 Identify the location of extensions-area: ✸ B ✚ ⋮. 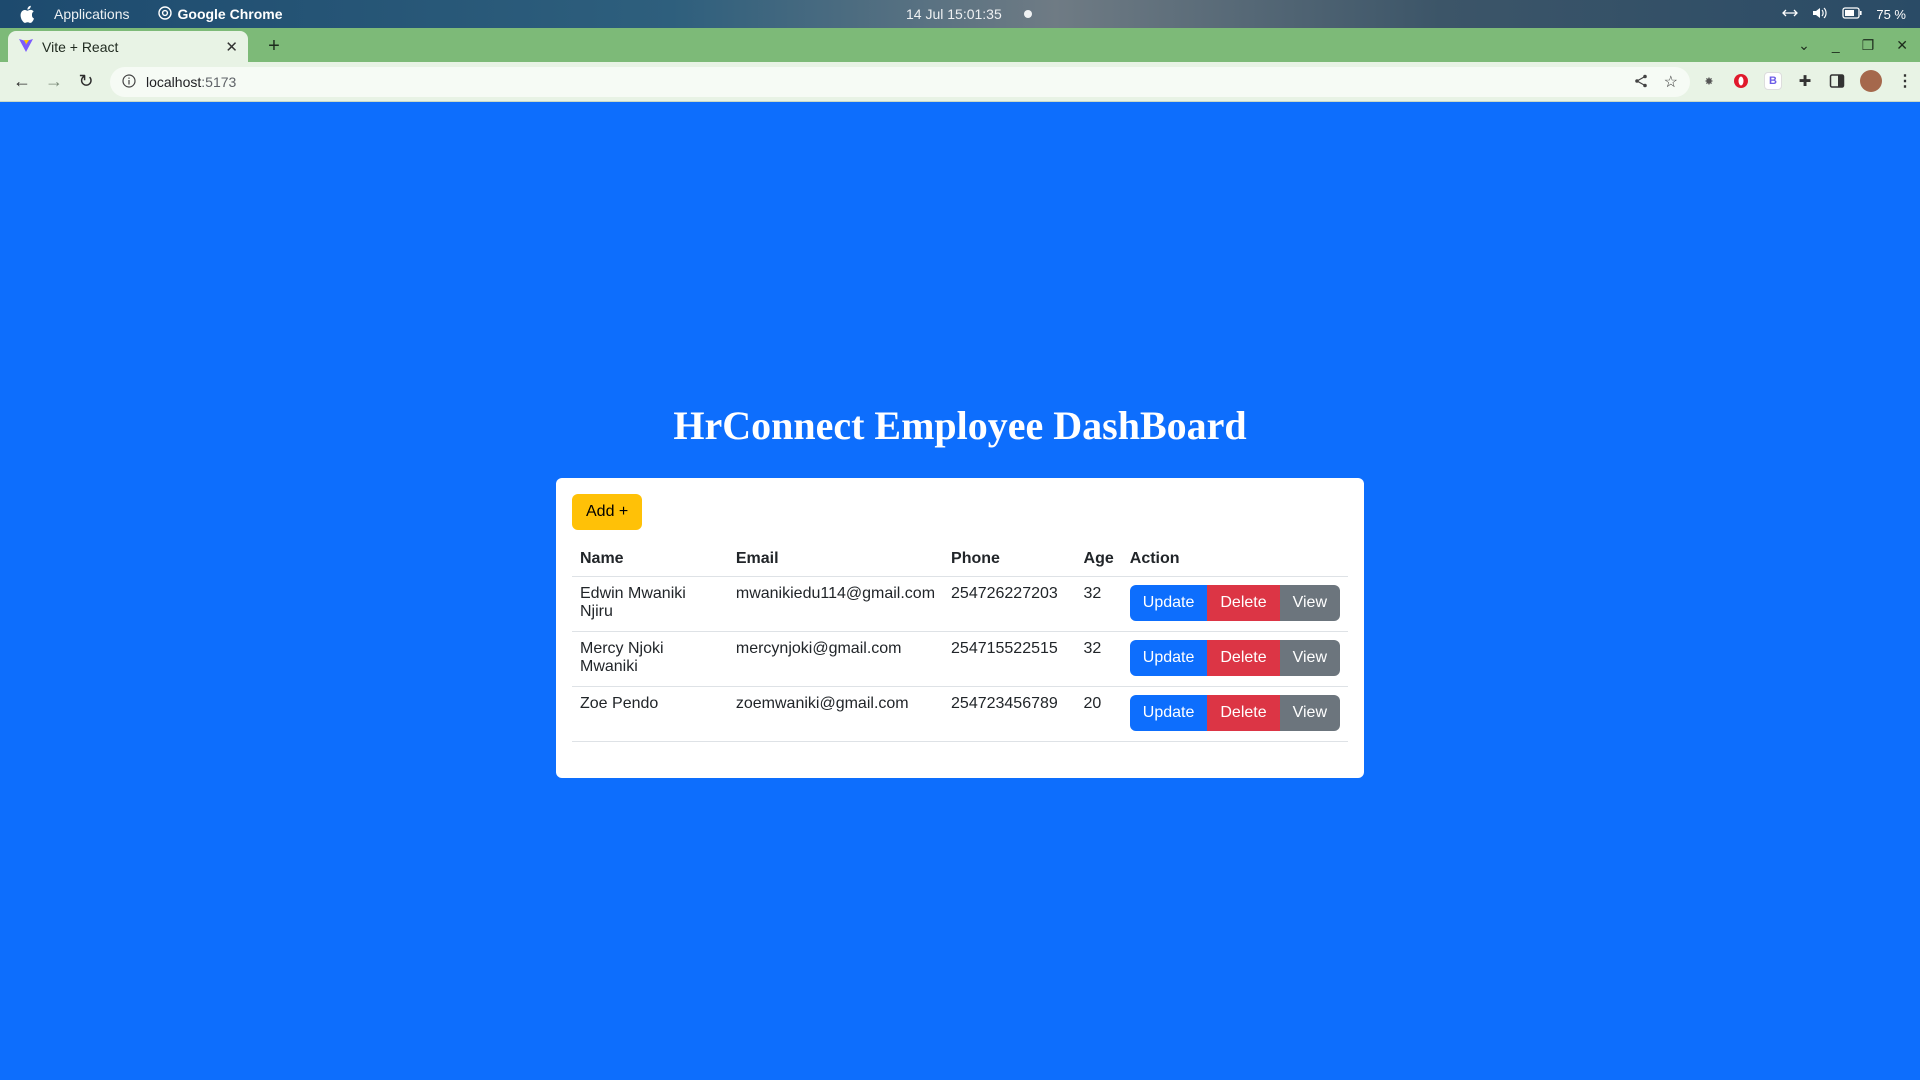
(1807, 81).